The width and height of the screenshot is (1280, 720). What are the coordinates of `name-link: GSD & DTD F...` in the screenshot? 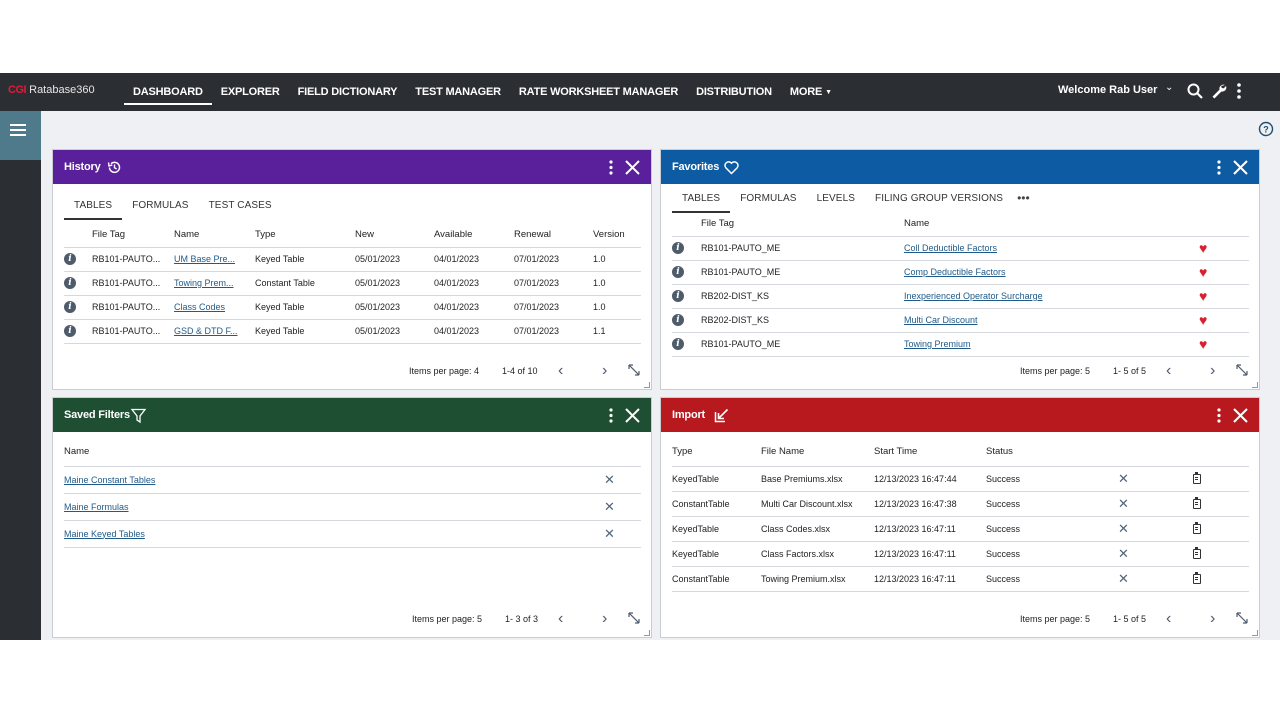 It's located at (206, 331).